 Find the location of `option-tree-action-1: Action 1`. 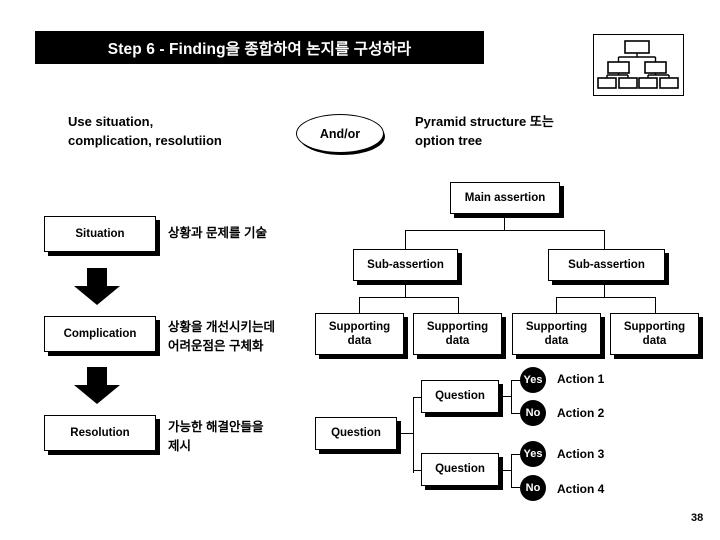

option-tree-action-1: Action 1 is located at coordinates (581, 379).